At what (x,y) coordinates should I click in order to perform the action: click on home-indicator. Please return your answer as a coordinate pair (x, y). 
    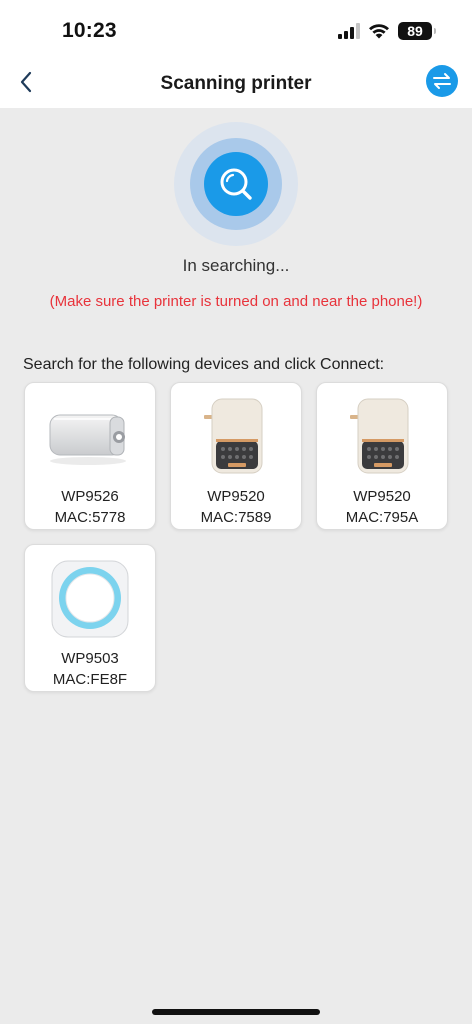
    Looking at the image, I should click on (236, 1012).